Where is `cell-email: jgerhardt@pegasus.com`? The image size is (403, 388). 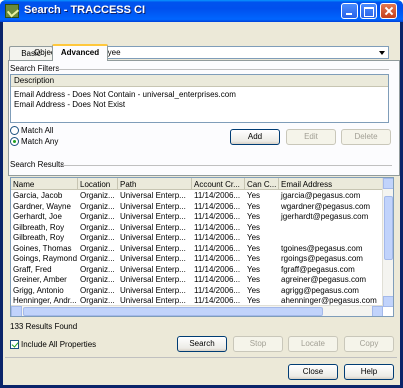 cell-email: jgerhardt@pegasus.com is located at coordinates (325, 216).